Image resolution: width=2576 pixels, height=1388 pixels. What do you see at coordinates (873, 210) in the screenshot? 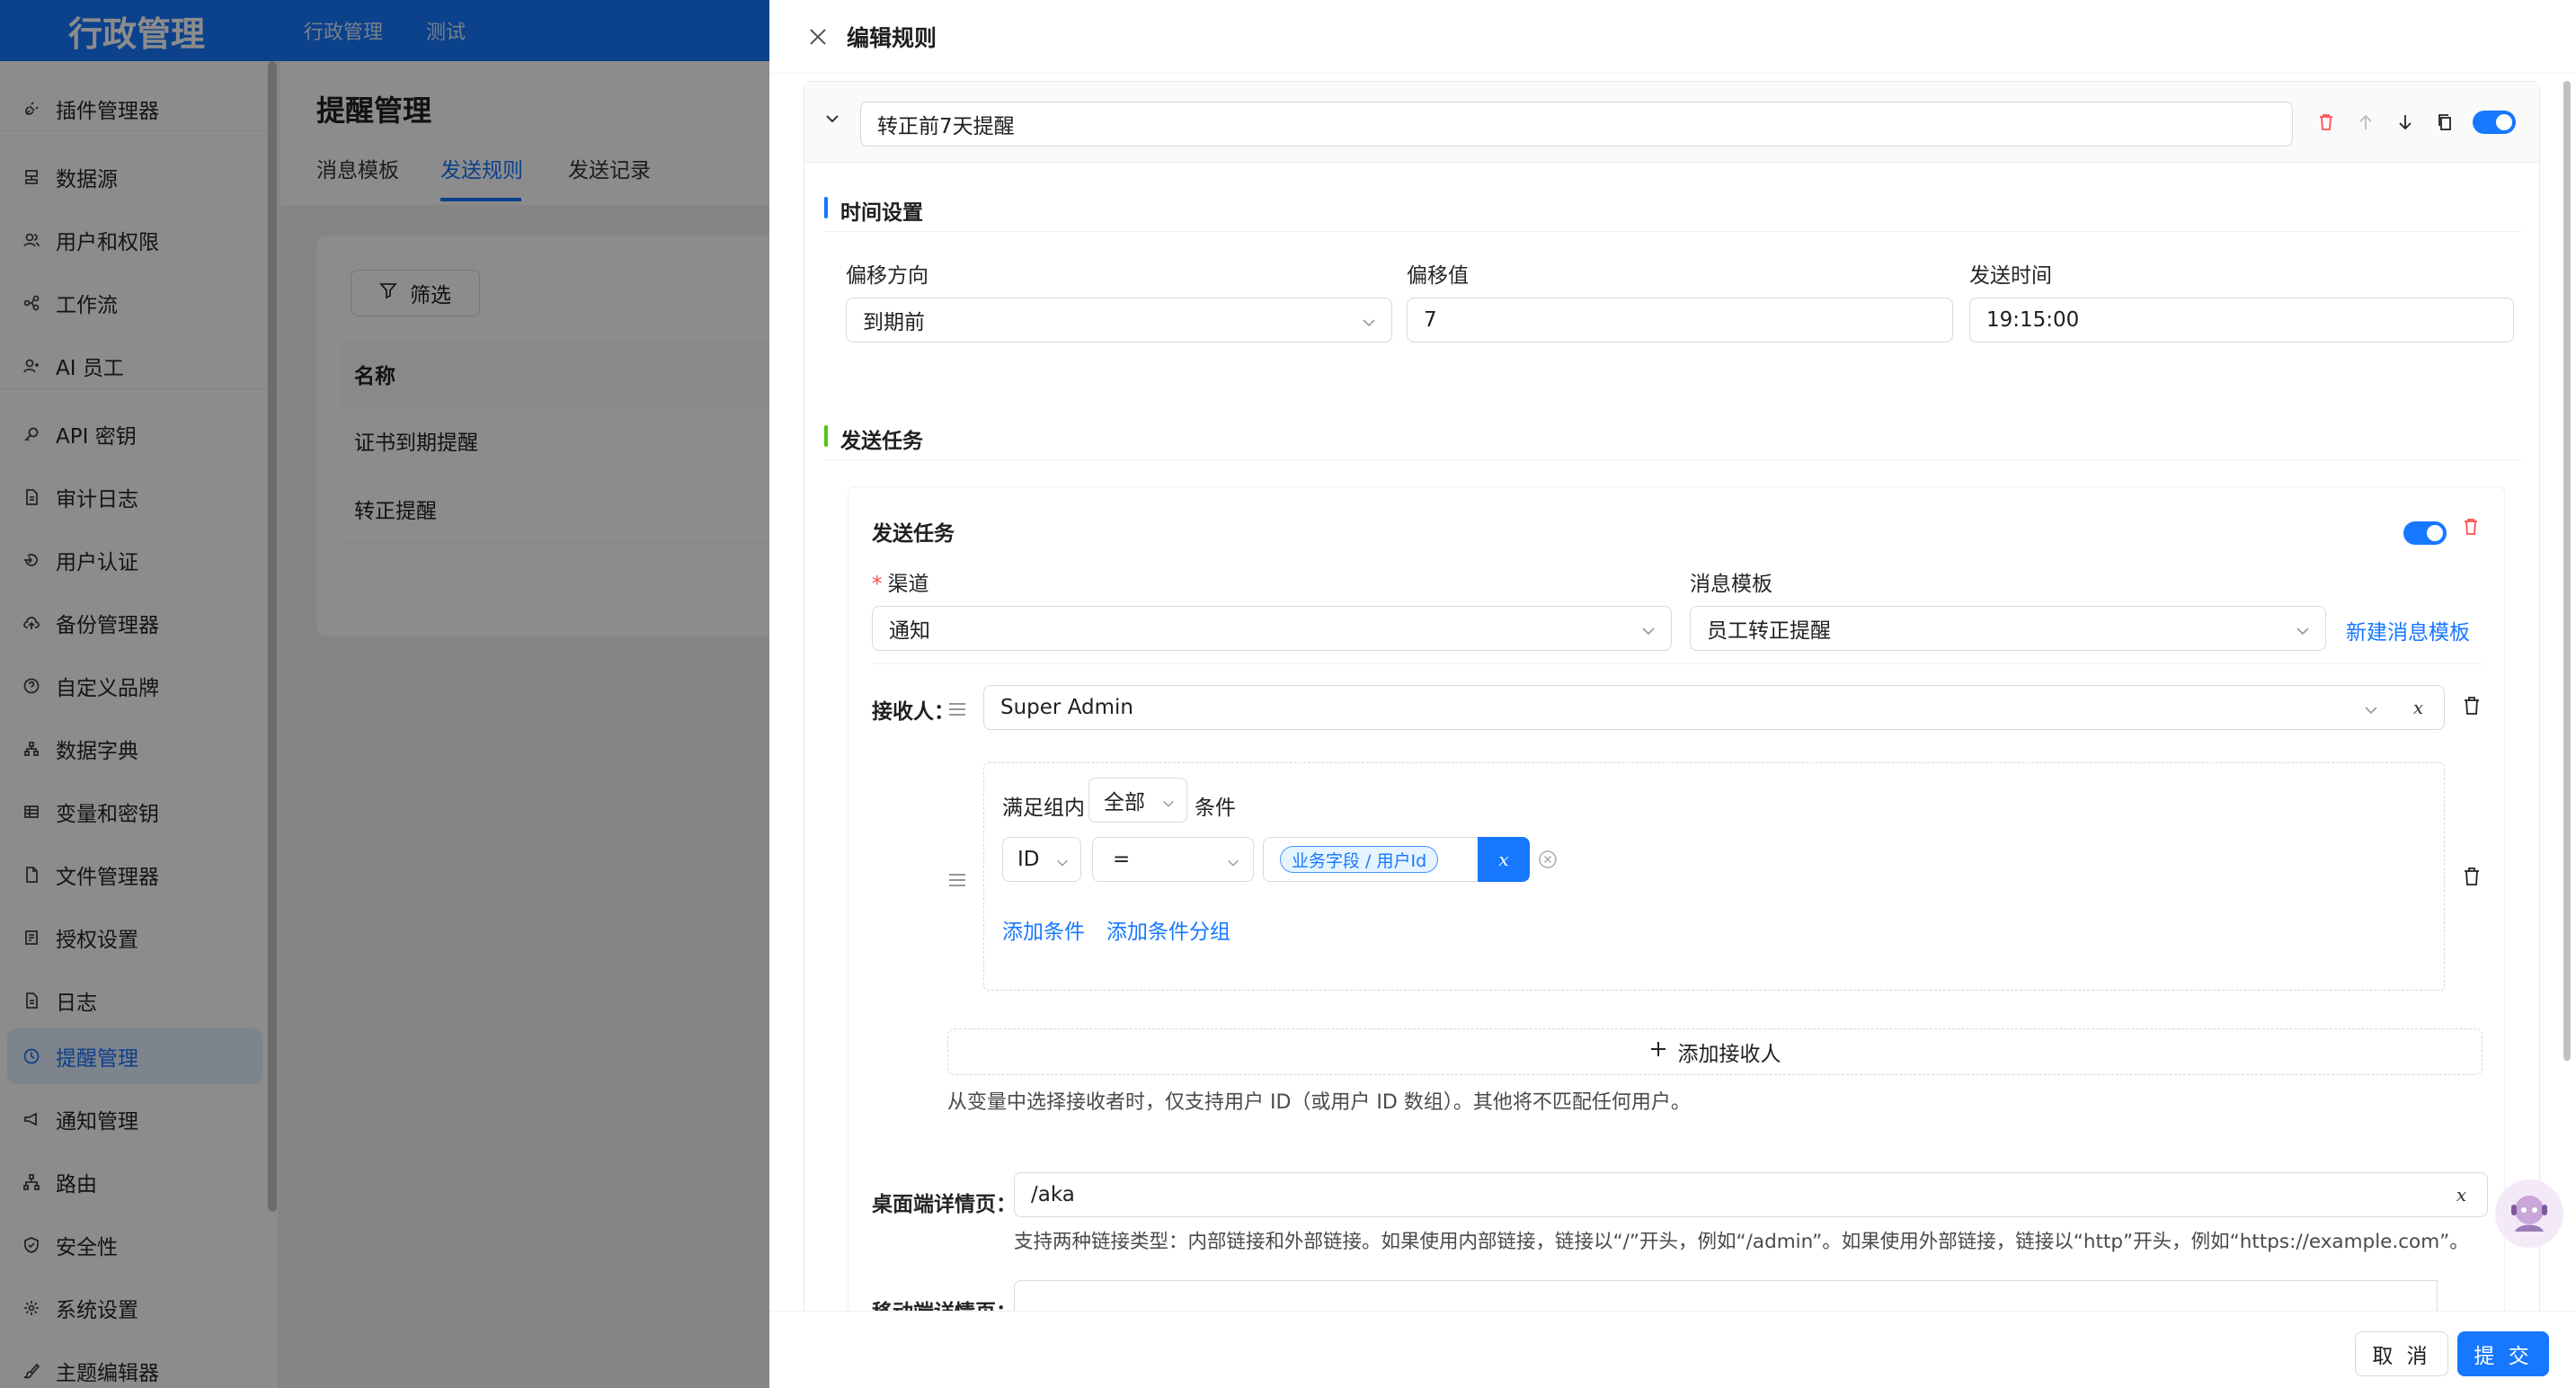
I see `time-settings-title: 时间设置` at bounding box center [873, 210].